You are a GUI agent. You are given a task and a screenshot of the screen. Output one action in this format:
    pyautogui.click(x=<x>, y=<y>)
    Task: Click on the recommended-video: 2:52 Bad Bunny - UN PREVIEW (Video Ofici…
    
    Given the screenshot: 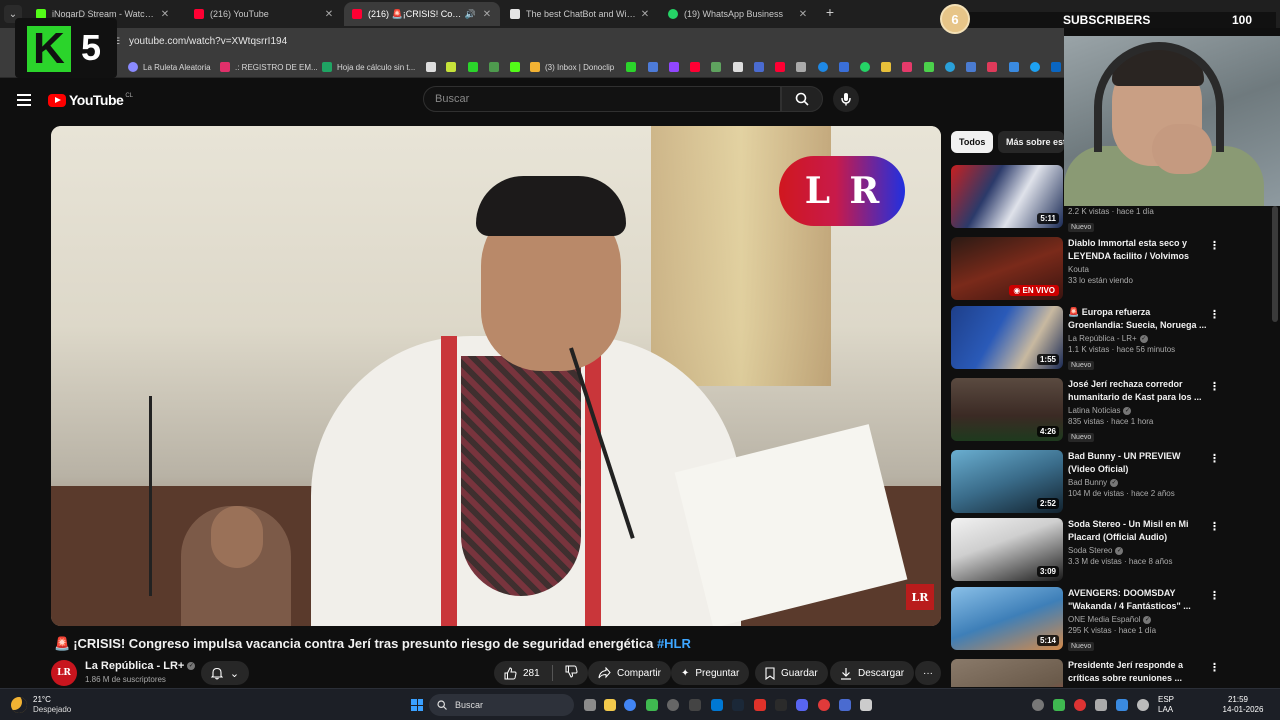 What is the action you would take?
    pyautogui.click(x=1106, y=483)
    